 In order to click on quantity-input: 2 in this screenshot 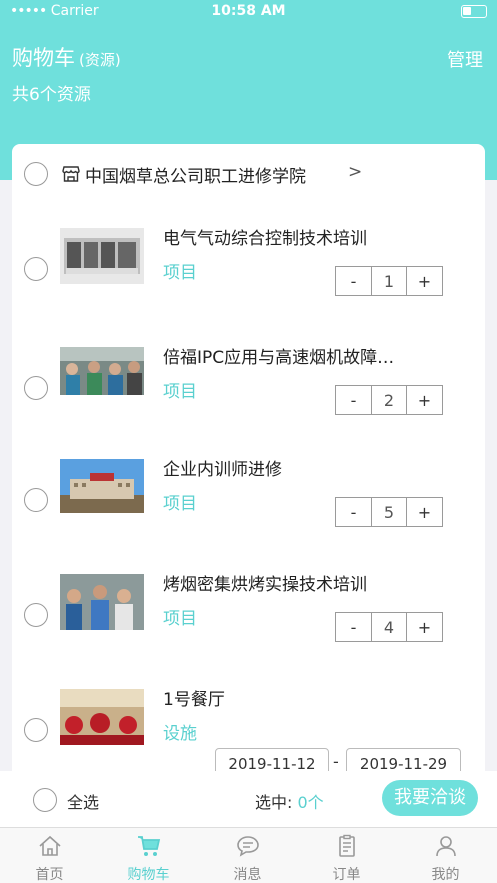, I will do `click(389, 400)`.